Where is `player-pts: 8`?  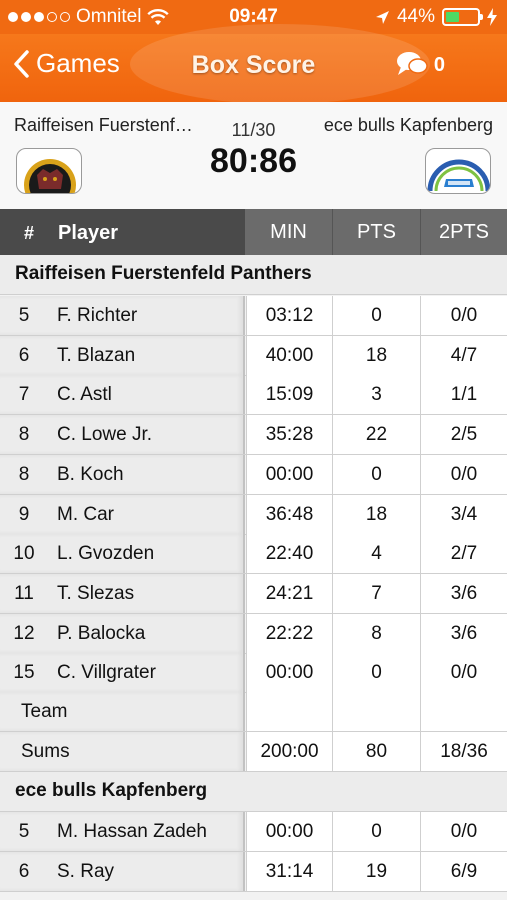
player-pts: 8 is located at coordinates (376, 633).